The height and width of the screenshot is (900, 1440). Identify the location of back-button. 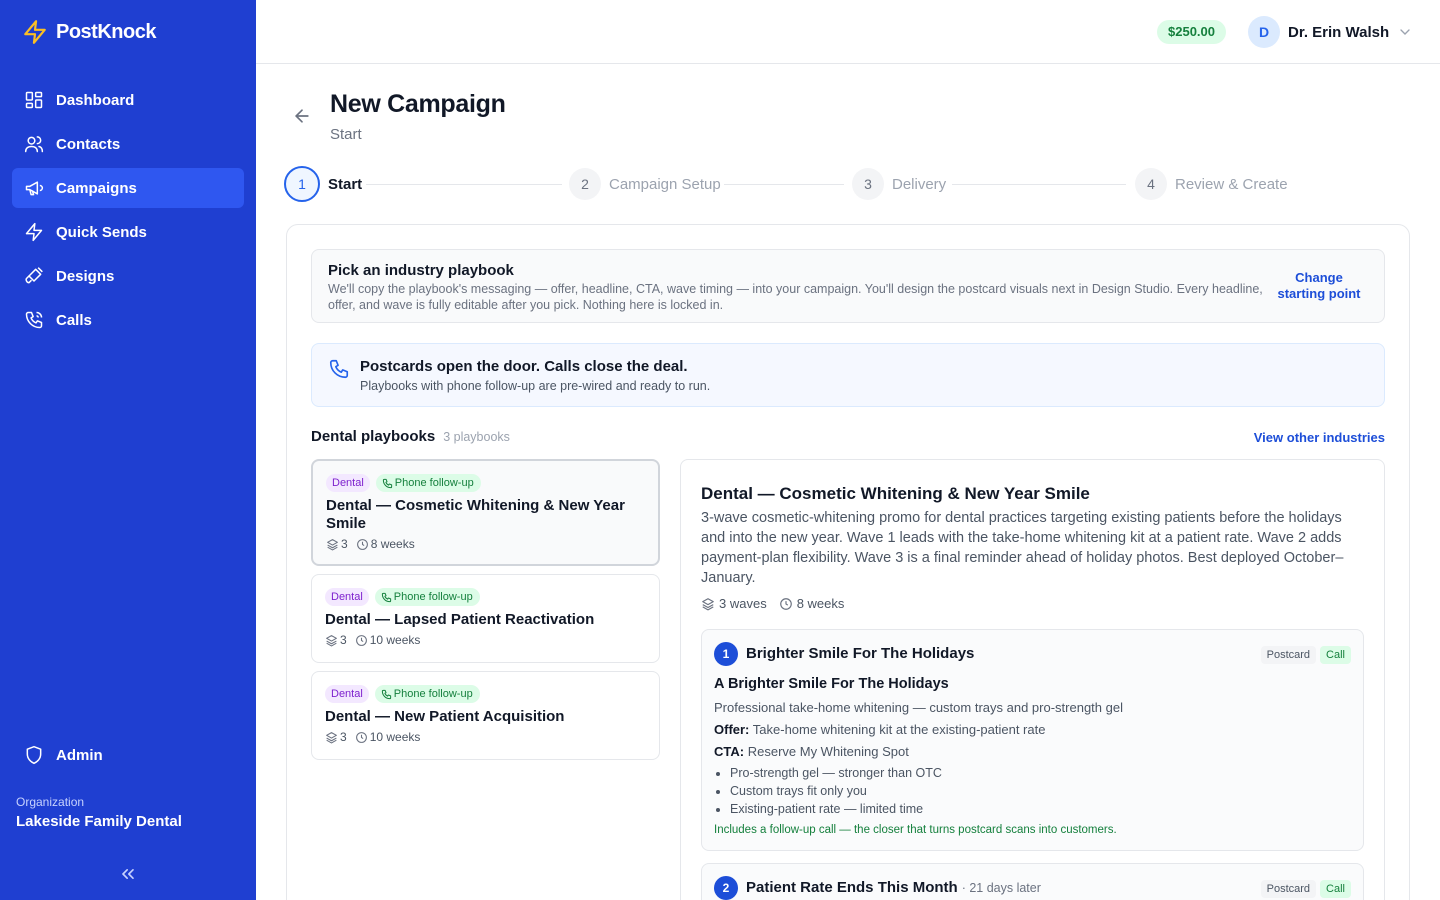
(302, 116).